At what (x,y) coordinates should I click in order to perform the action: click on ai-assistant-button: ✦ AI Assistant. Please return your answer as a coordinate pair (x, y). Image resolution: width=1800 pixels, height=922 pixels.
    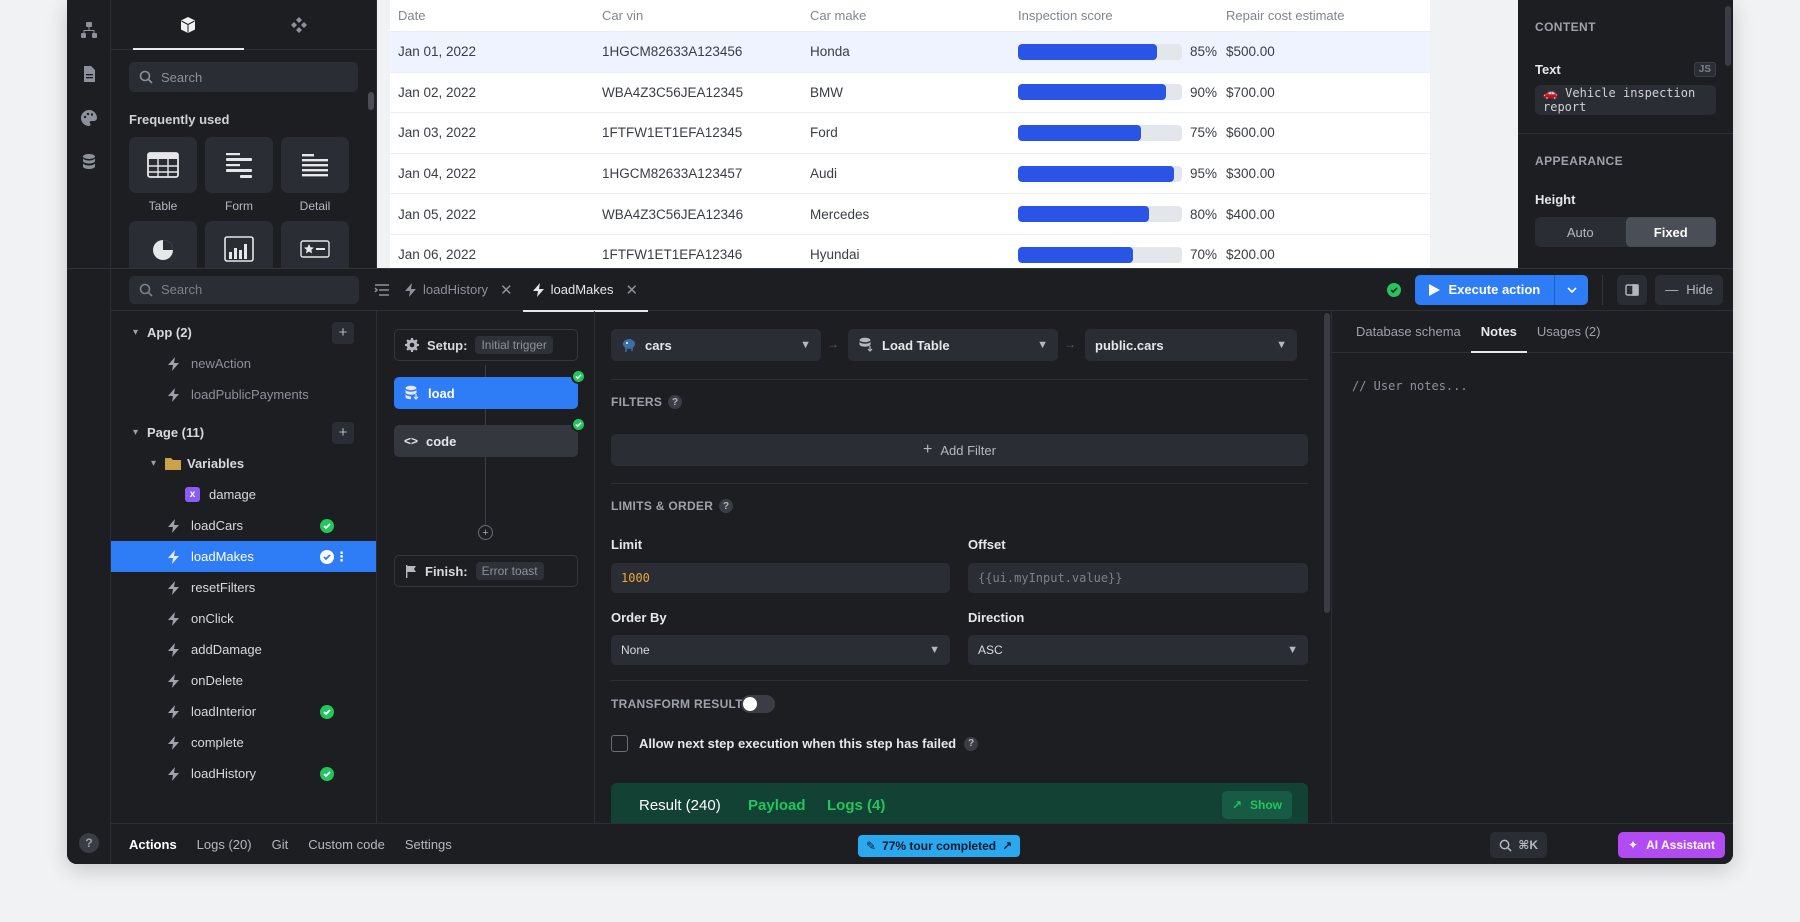
    Looking at the image, I should click on (1671, 845).